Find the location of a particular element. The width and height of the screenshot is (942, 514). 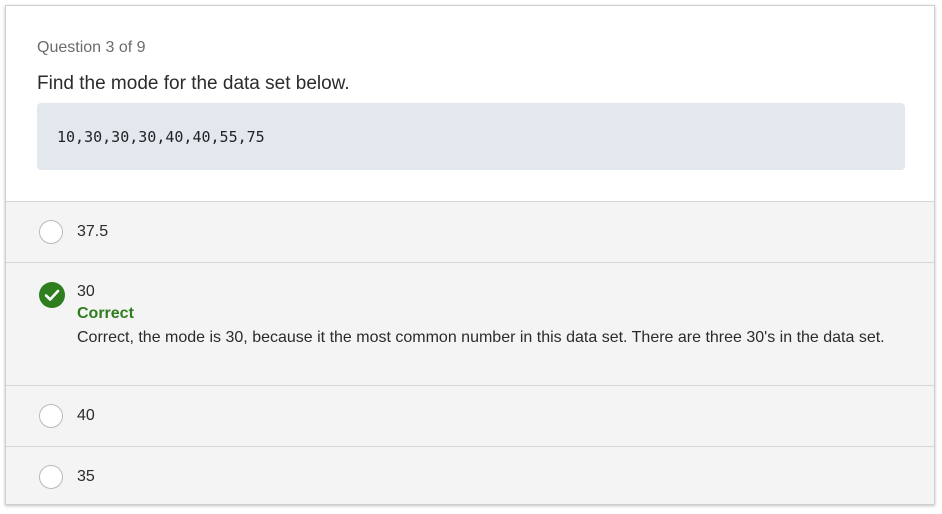

dataset-box: 10,30,30,30,40,40,55,75 is located at coordinates (471, 136).